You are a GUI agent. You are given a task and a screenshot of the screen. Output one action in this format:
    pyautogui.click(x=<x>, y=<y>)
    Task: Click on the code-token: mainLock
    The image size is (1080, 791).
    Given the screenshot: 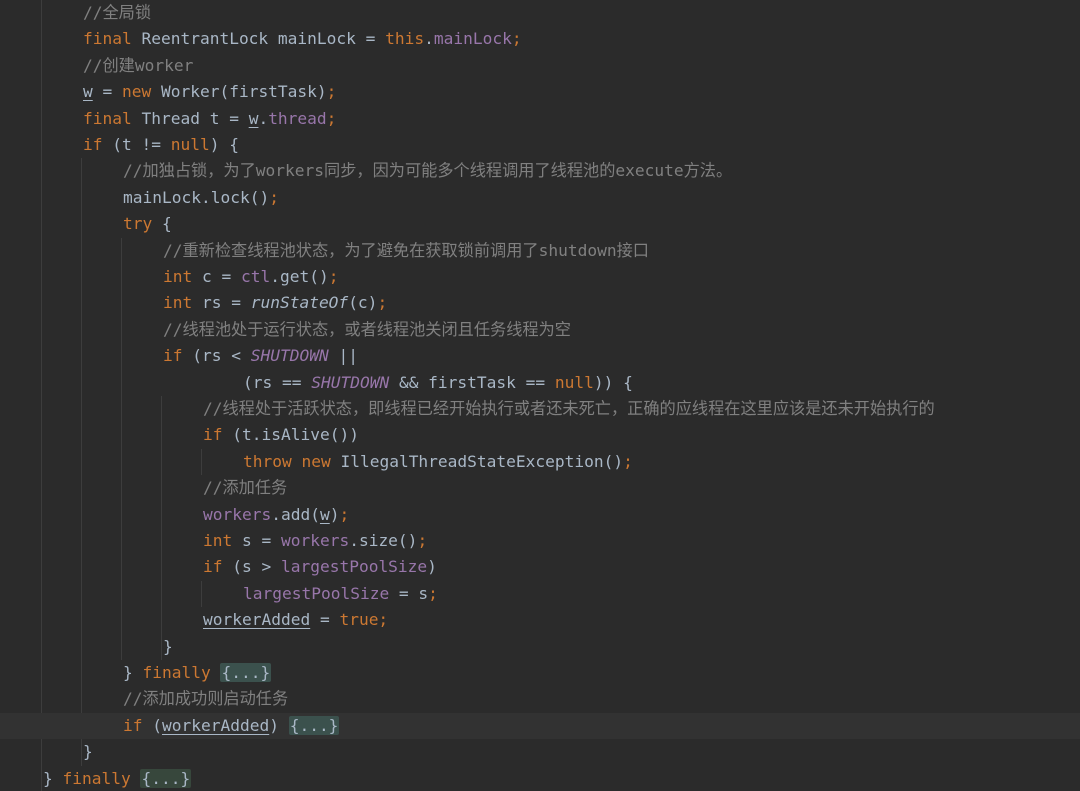 What is the action you would take?
    pyautogui.click(x=472, y=39)
    